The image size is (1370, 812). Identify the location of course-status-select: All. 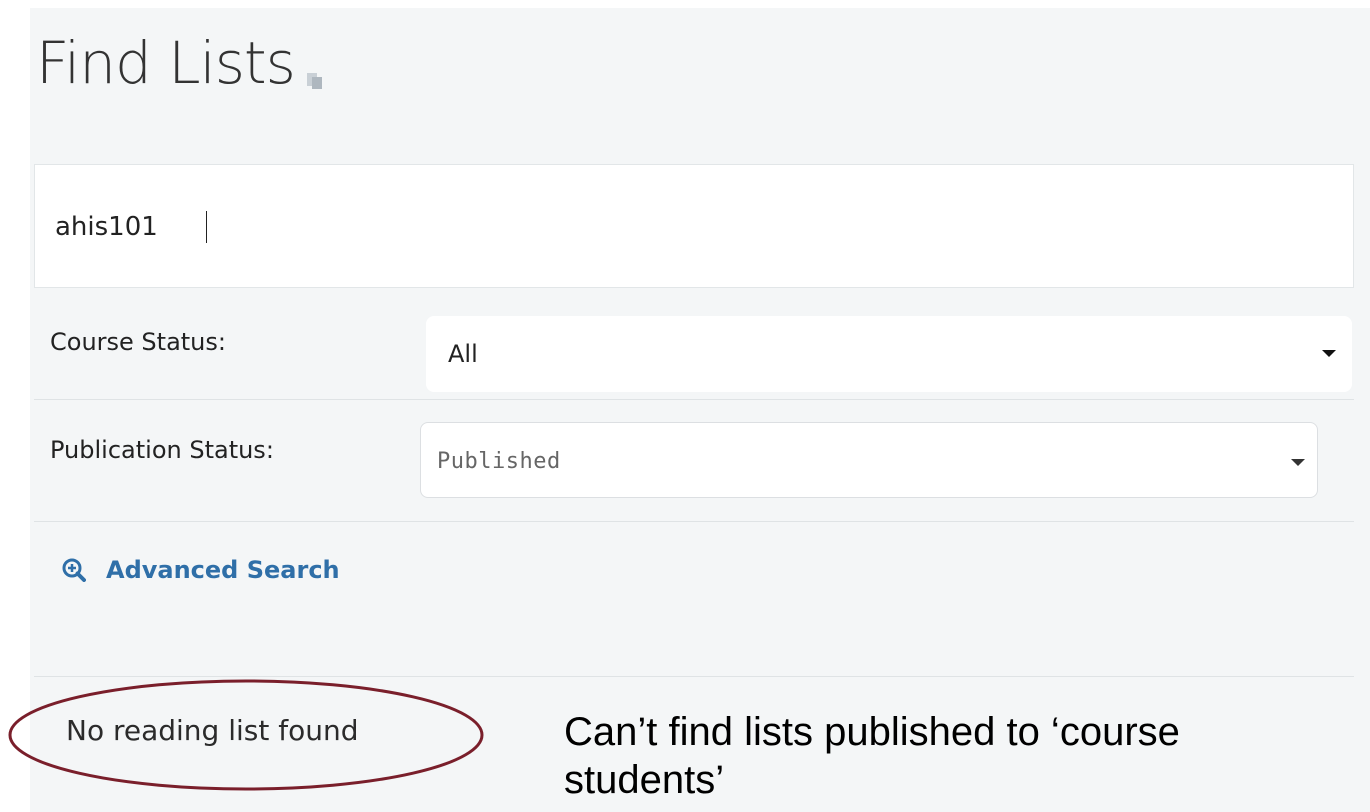
(889, 354).